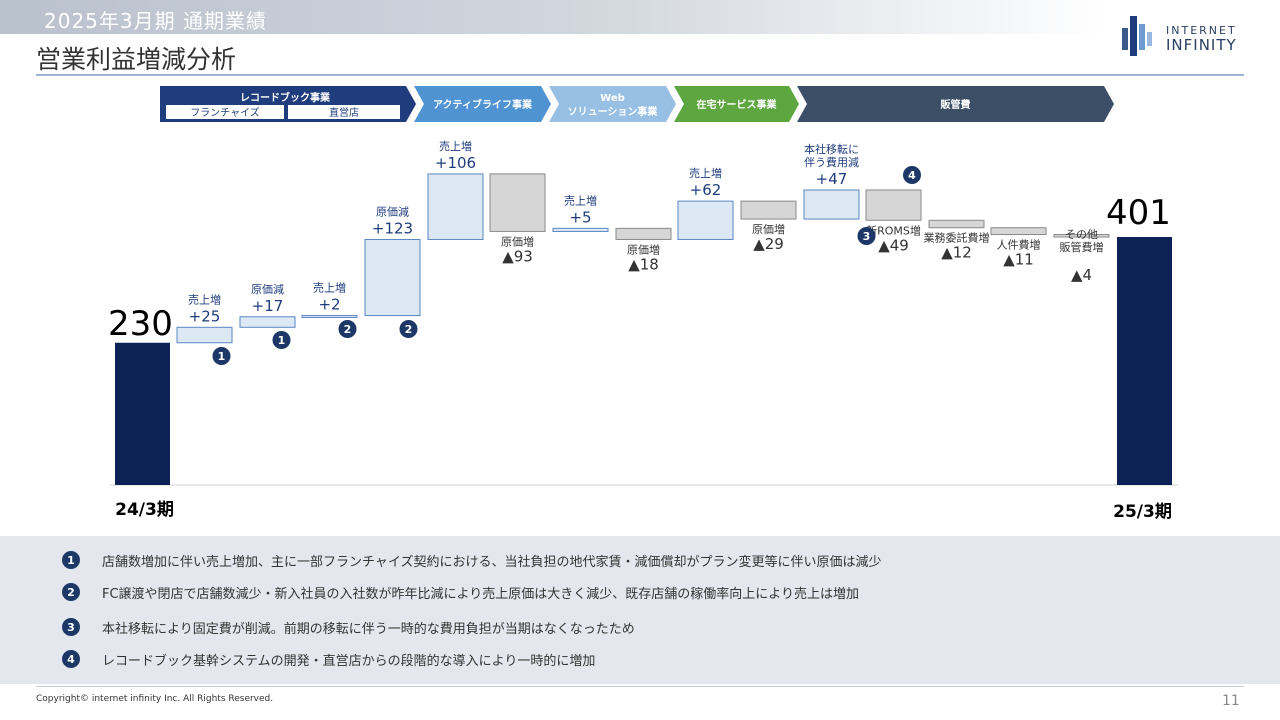  What do you see at coordinates (455, 163) in the screenshot?
I see `step-value-label: +106` at bounding box center [455, 163].